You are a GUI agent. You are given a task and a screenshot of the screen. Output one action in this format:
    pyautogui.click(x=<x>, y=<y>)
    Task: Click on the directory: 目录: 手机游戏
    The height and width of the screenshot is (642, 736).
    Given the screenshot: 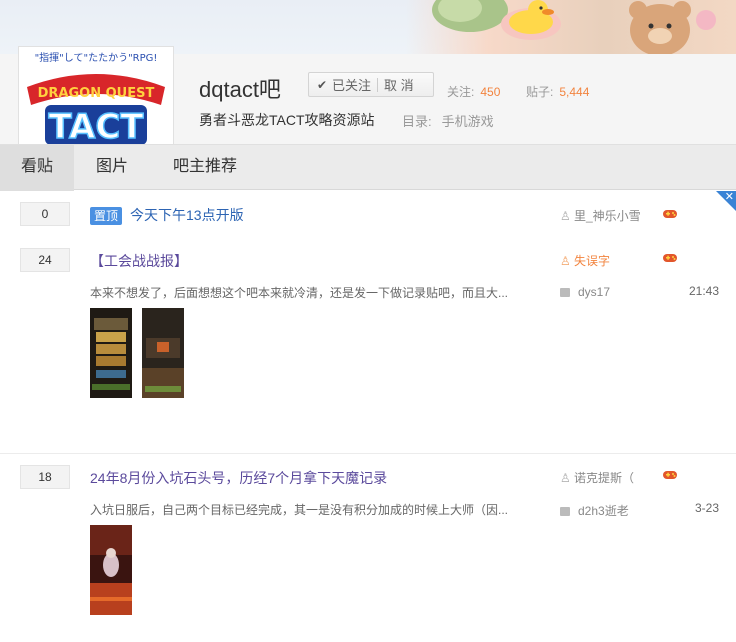 What is the action you would take?
    pyautogui.click(x=448, y=120)
    